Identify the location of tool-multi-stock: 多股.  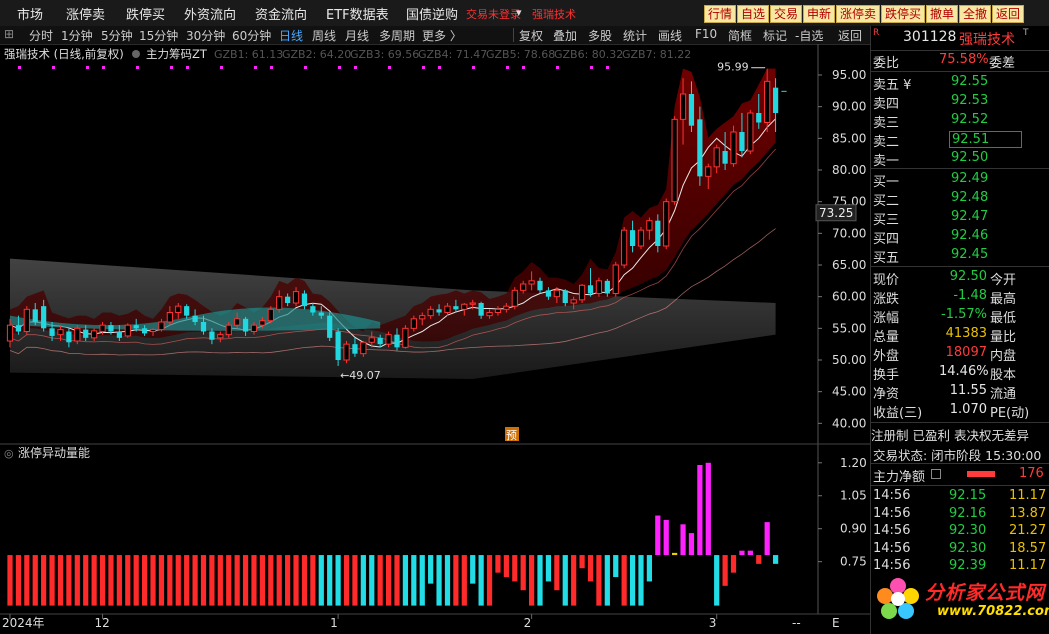
(600, 35).